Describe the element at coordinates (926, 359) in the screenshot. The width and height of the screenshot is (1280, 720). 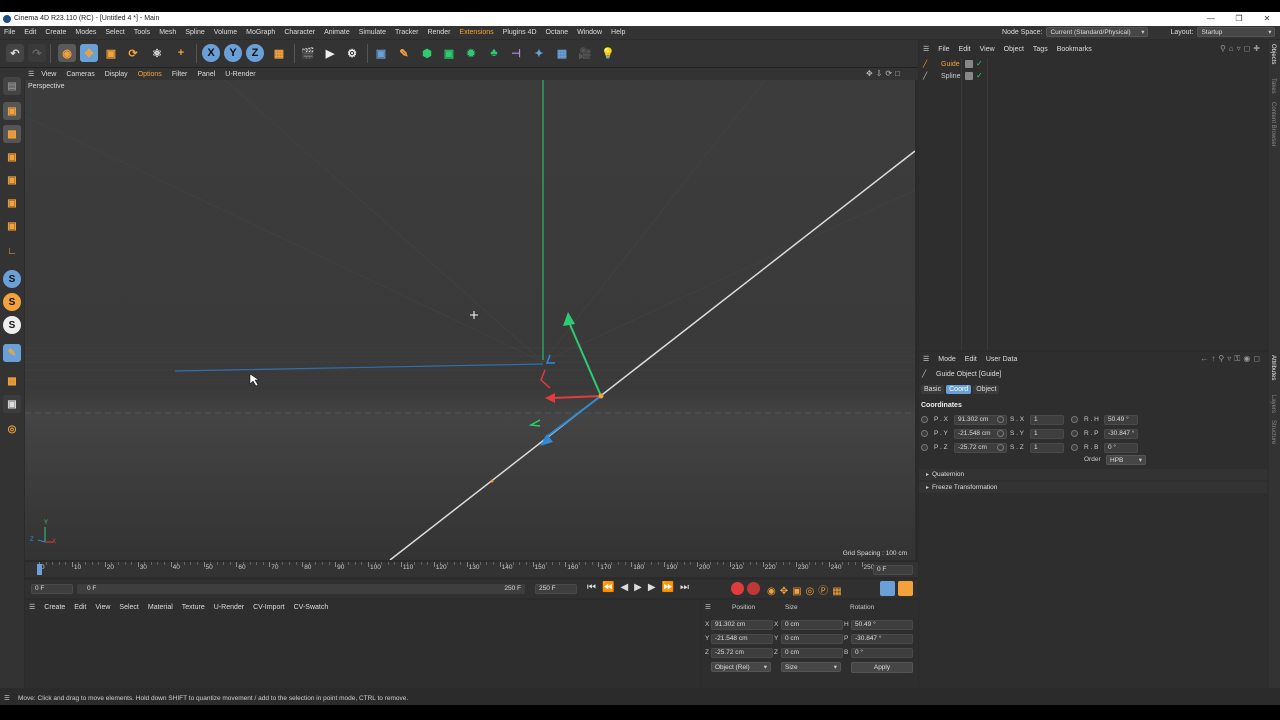
I see `attribute-hamburger-icon: ☰` at that location.